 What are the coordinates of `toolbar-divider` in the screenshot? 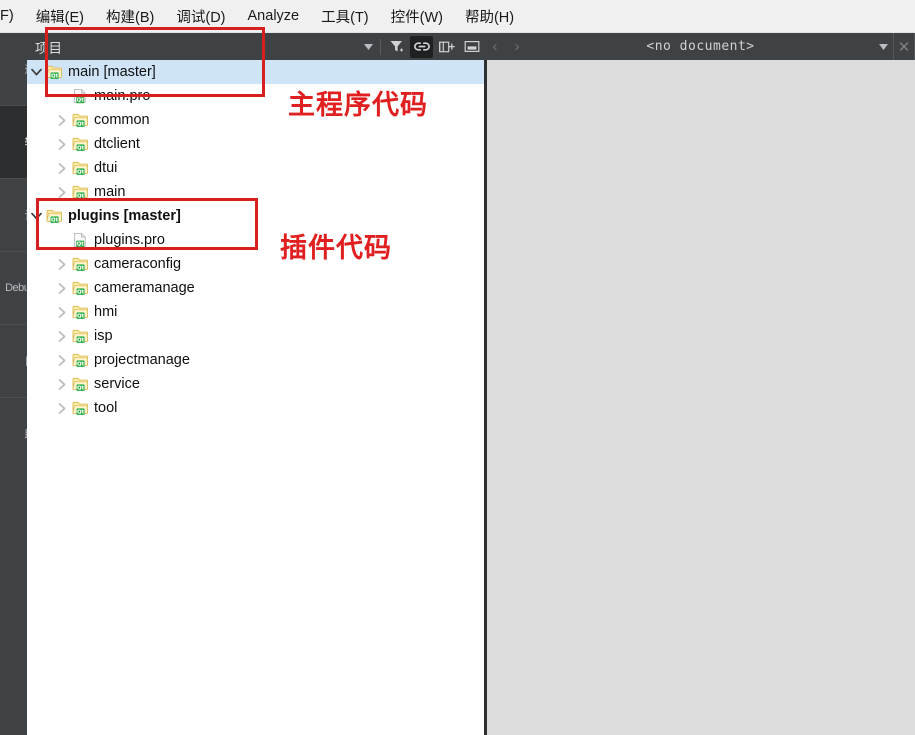 It's located at (380, 46).